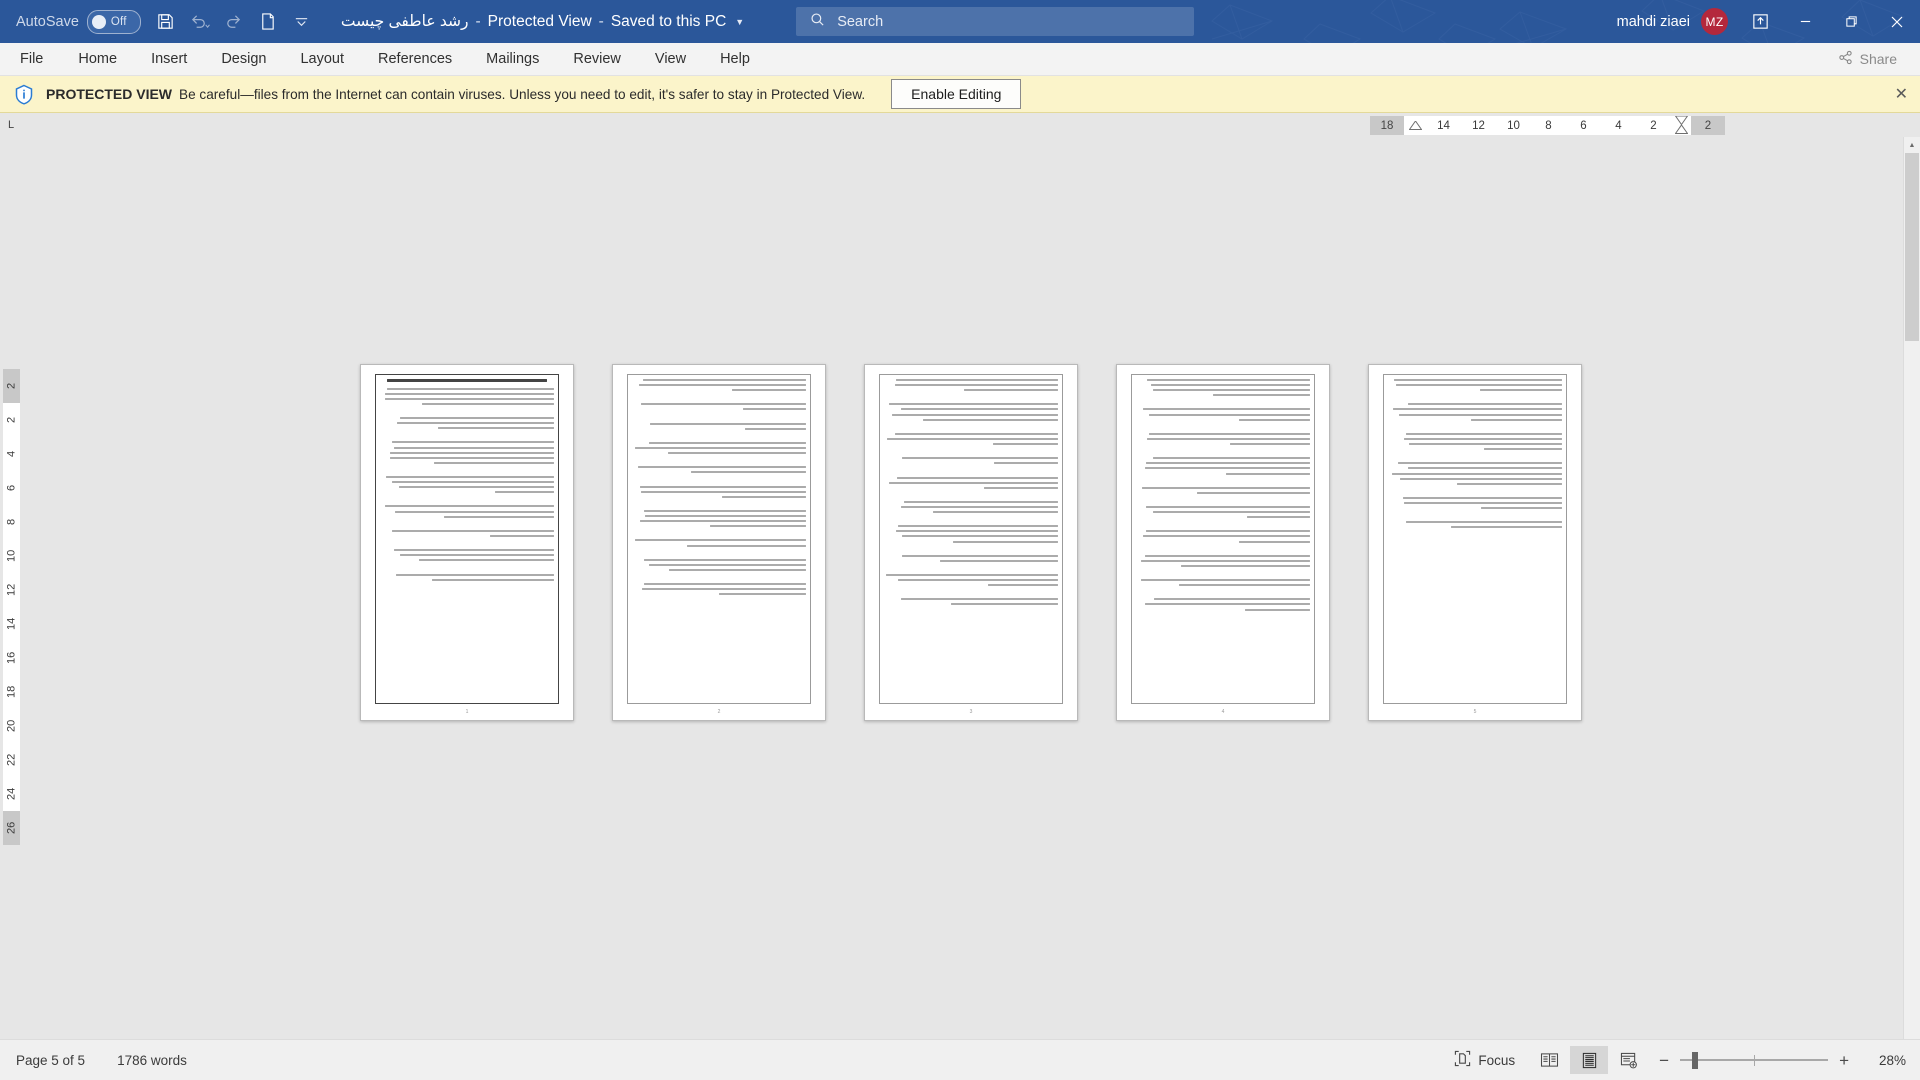  I want to click on document-page: 5, so click(1475, 542).